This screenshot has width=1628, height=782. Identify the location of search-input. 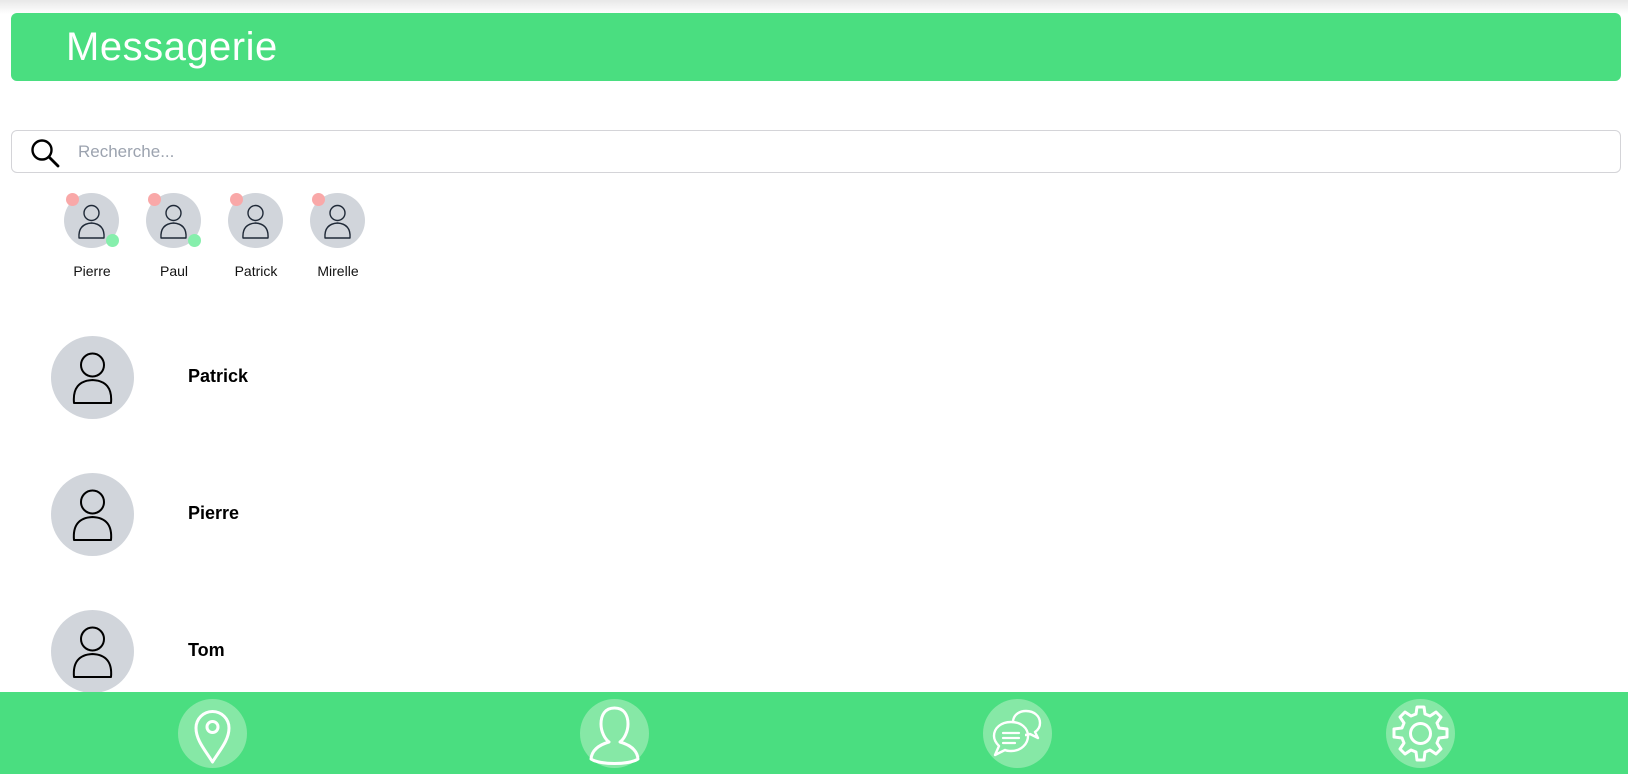
(838, 152).